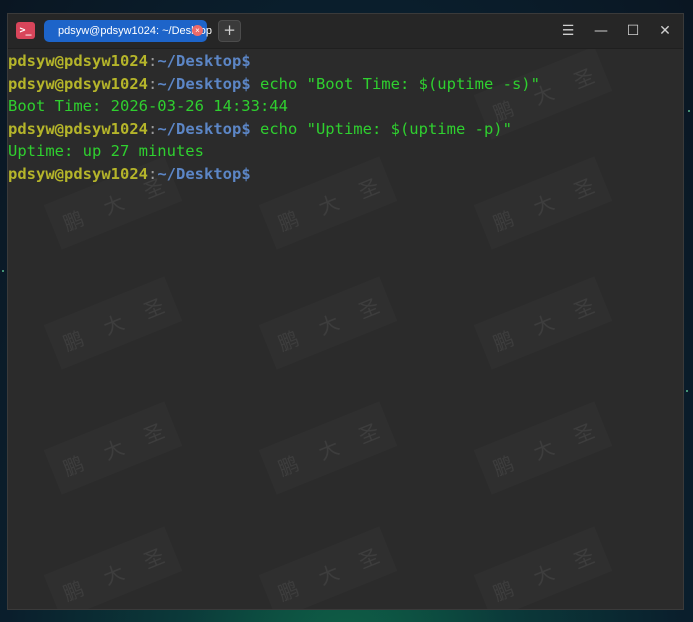 The height and width of the screenshot is (622, 693). What do you see at coordinates (148, 106) in the screenshot?
I see `output-line: Boot Time: 2026-03-26 14:33:44` at bounding box center [148, 106].